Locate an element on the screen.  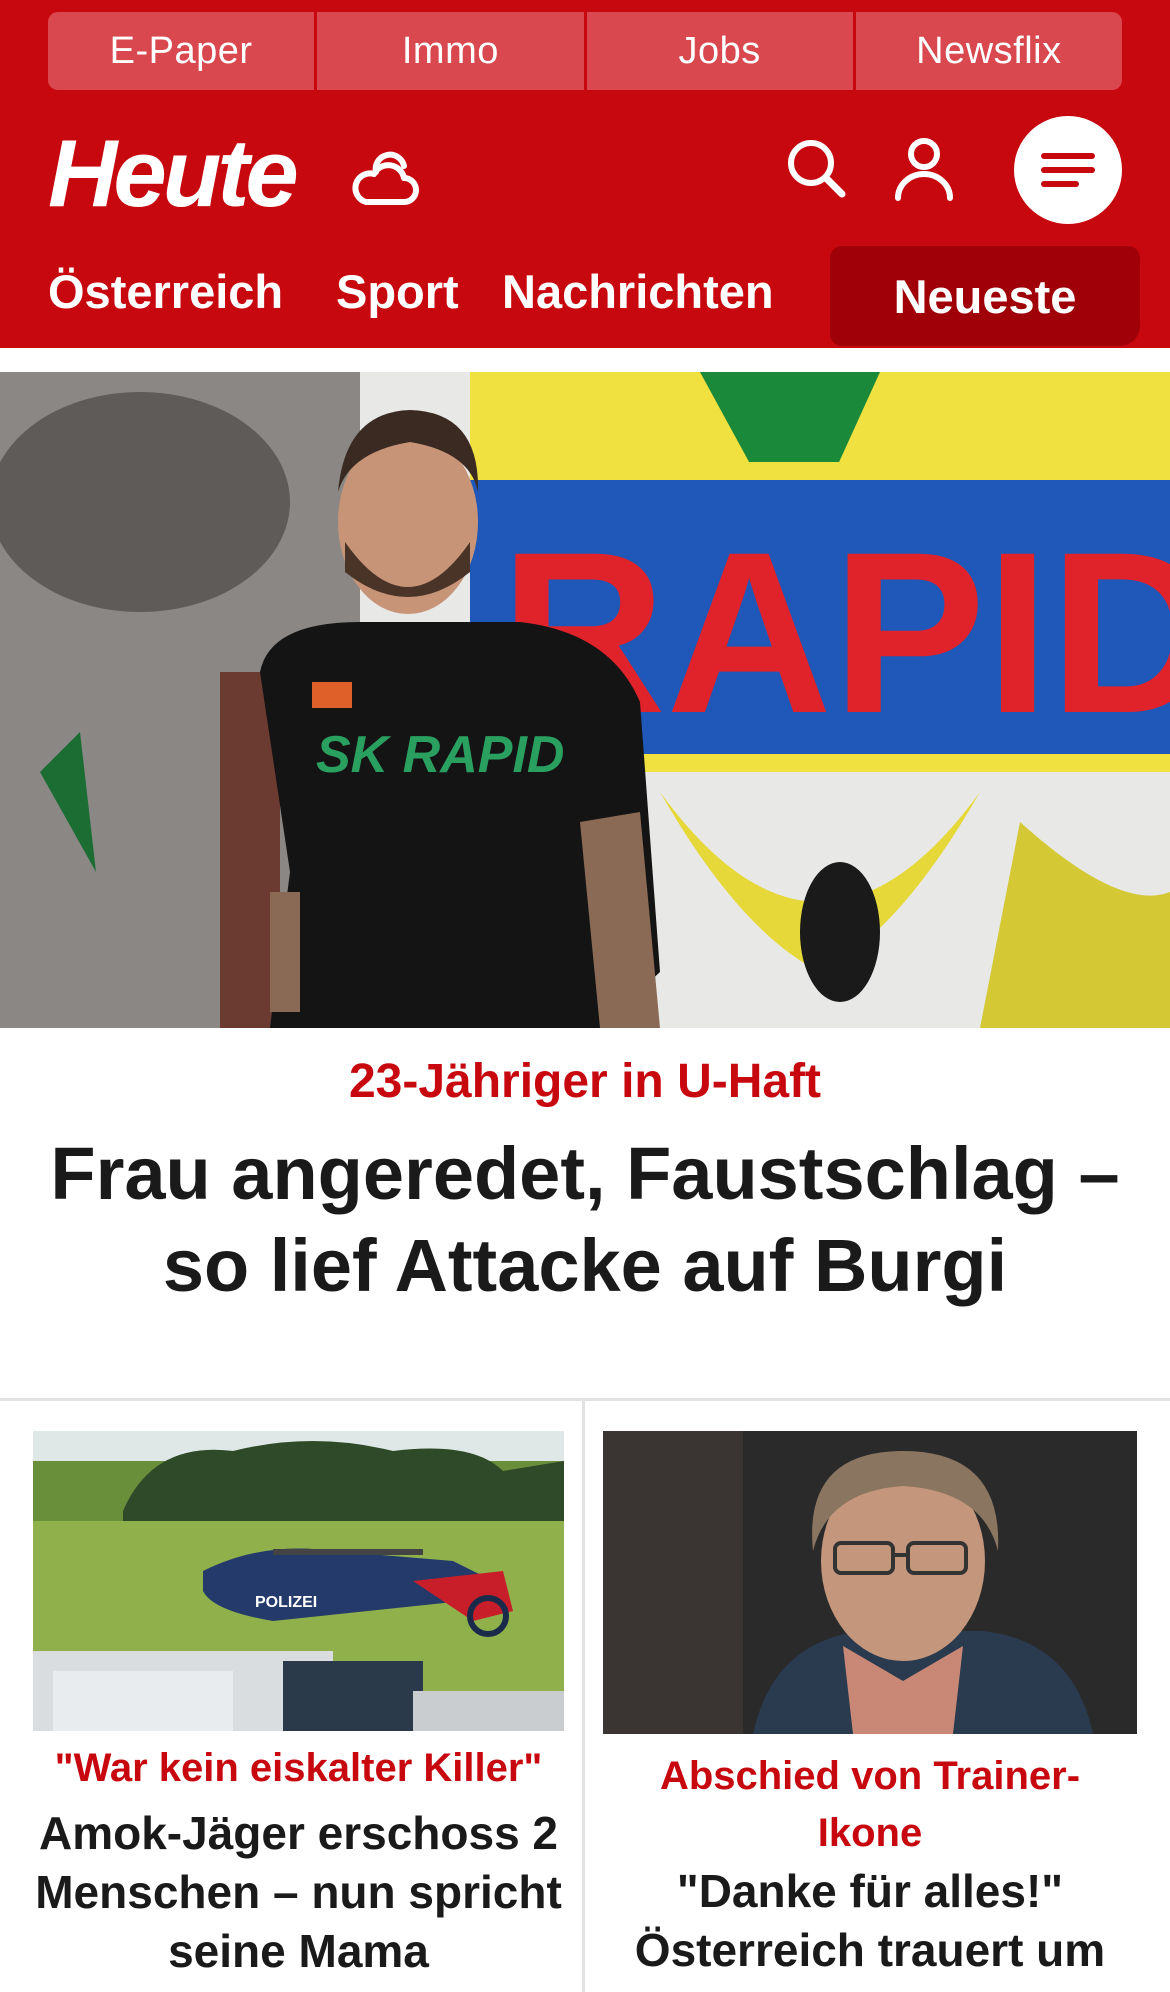
article-1-kicker: "War kein eiskalter Killer" is located at coordinates (298, 1768).